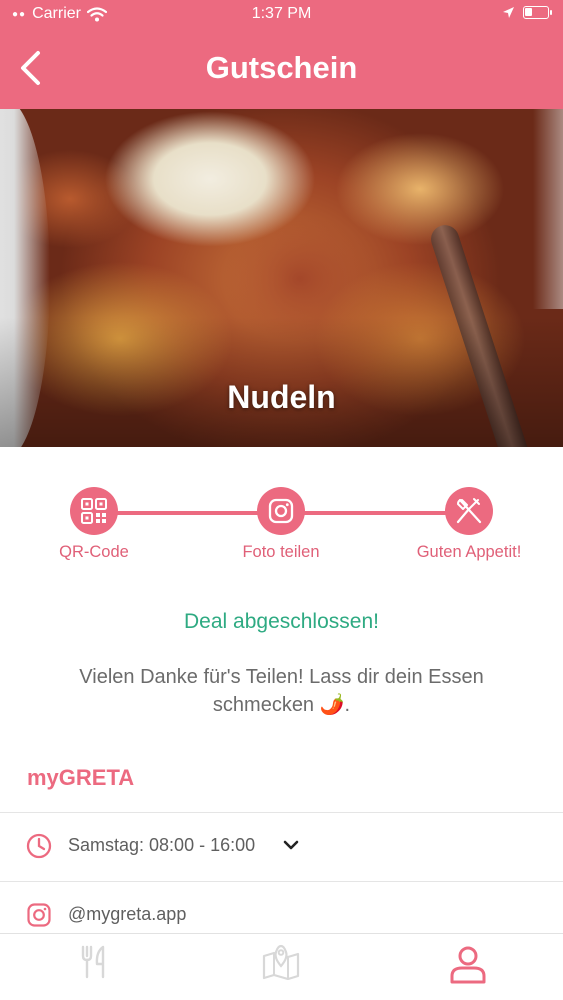  I want to click on opening-hours-row: Samstag: 08:00 - 16:00, so click(281, 846).